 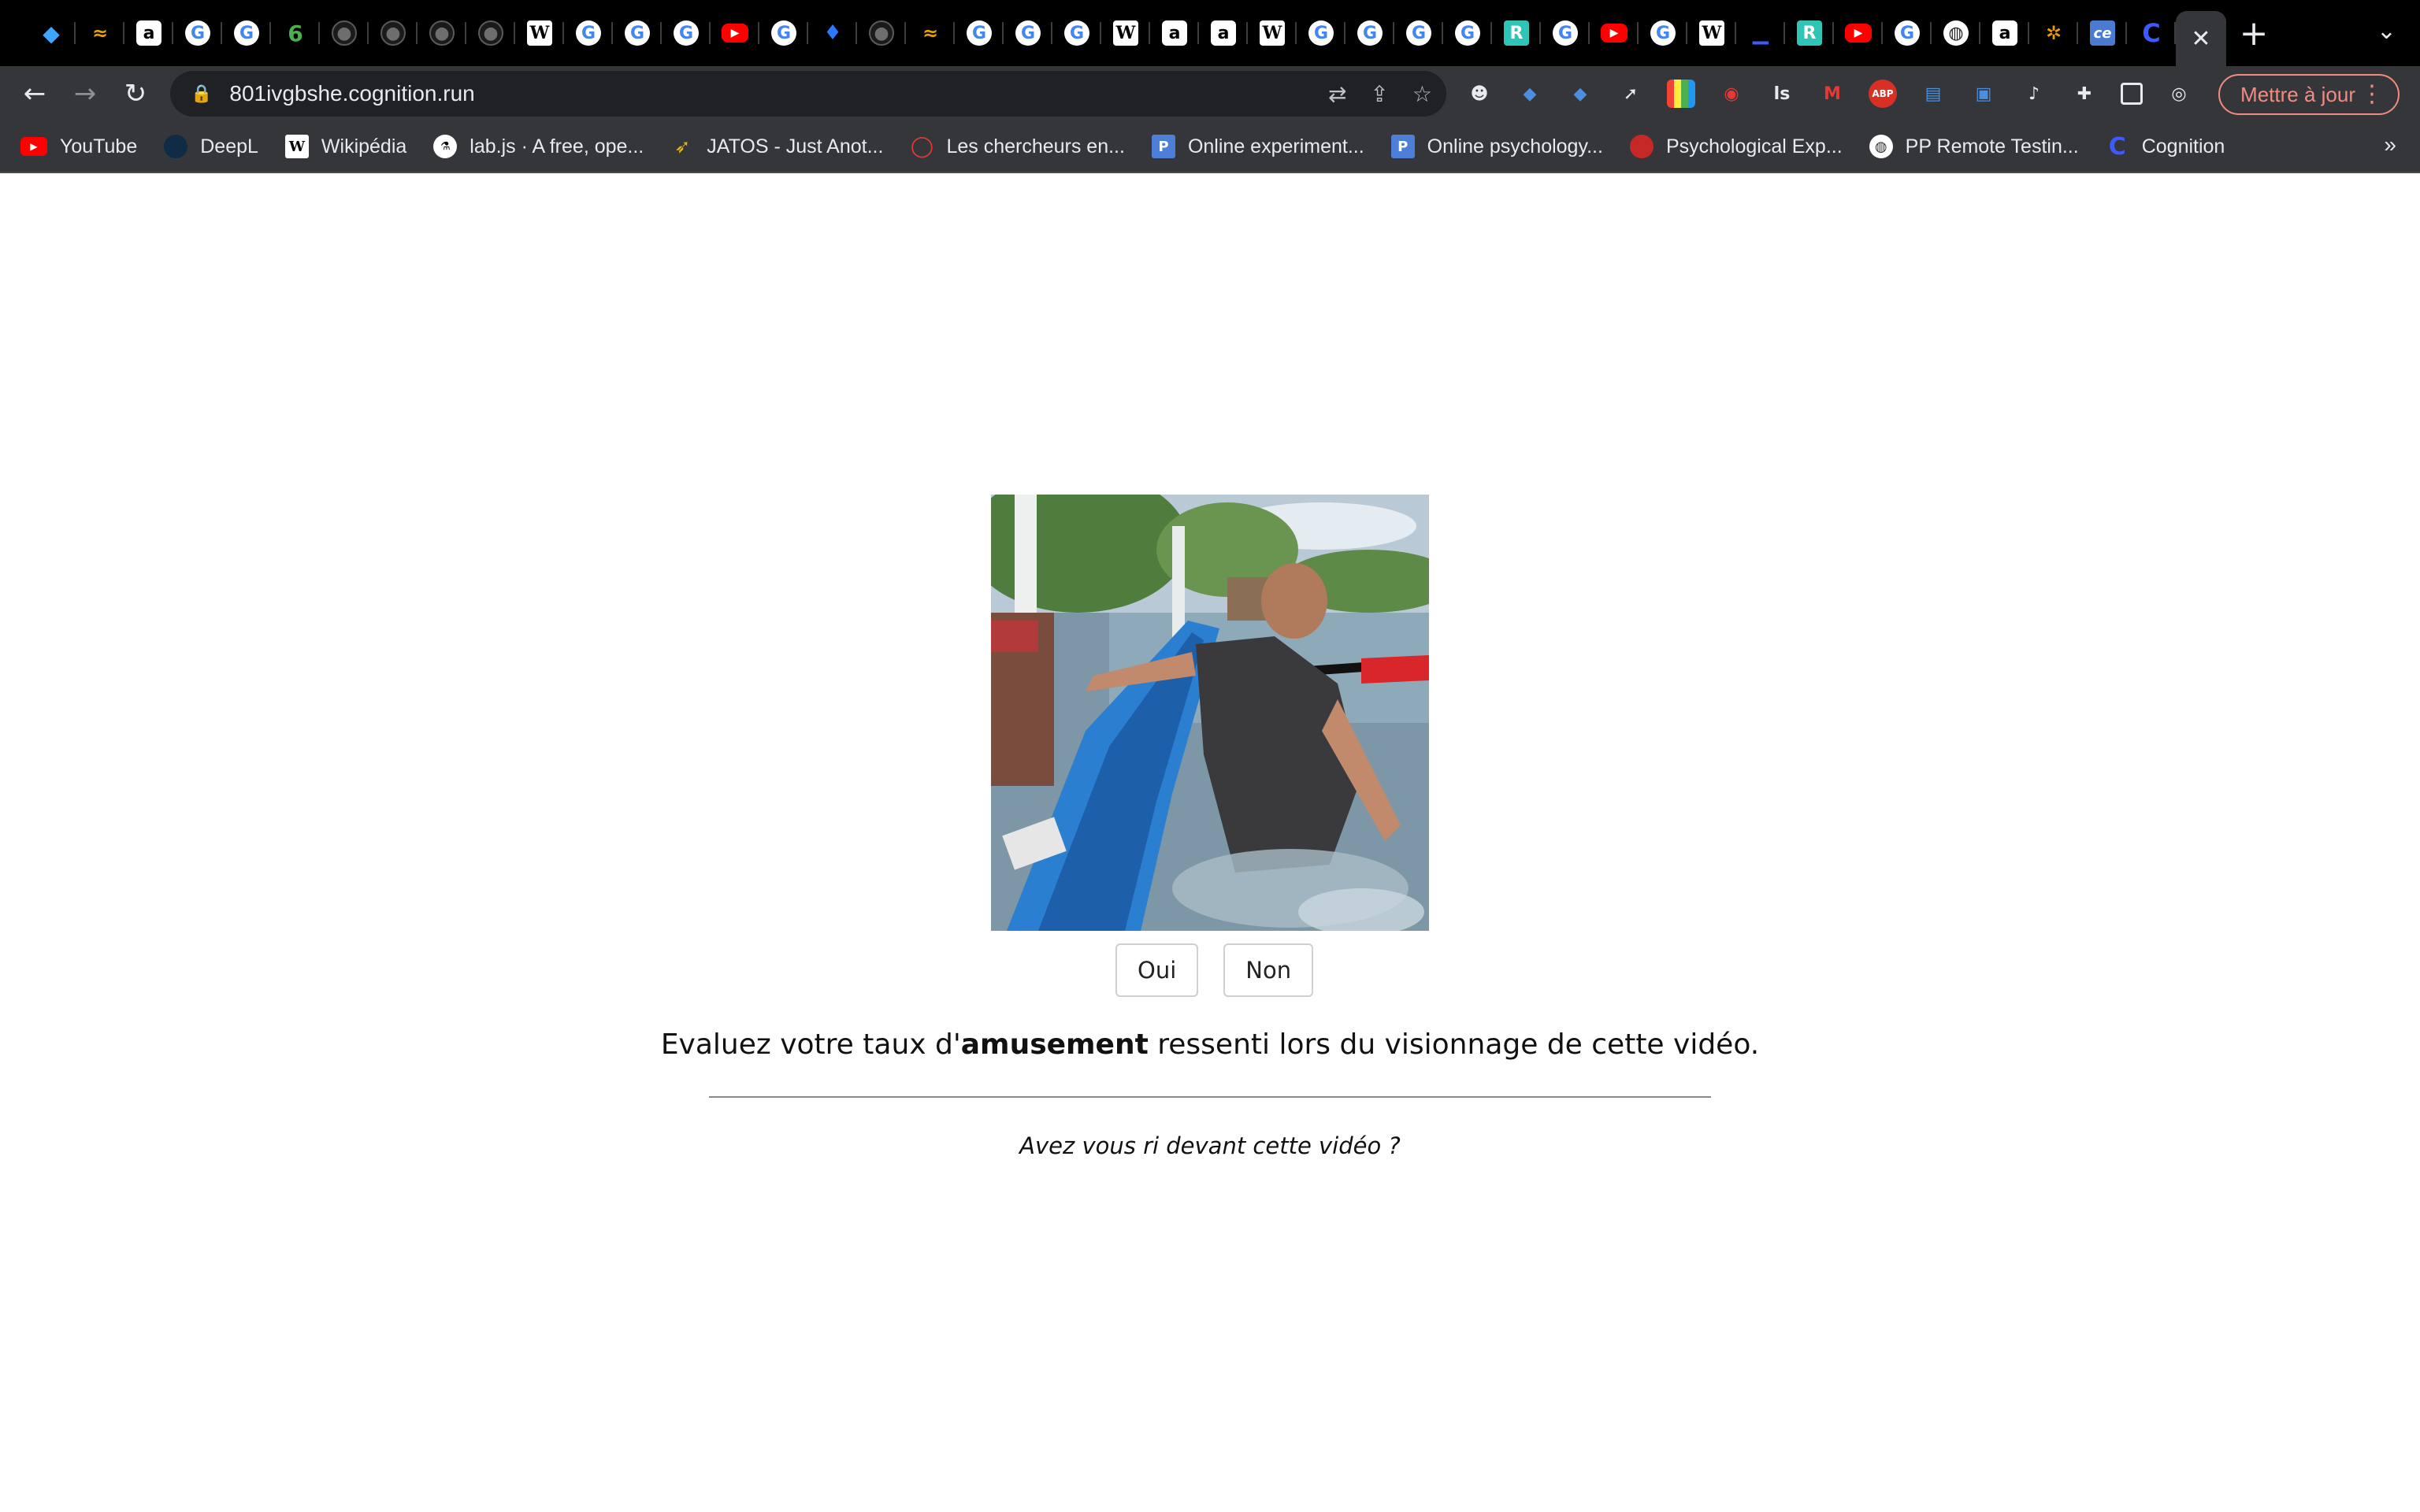 I want to click on side-panel-icon, so click(x=2132, y=94).